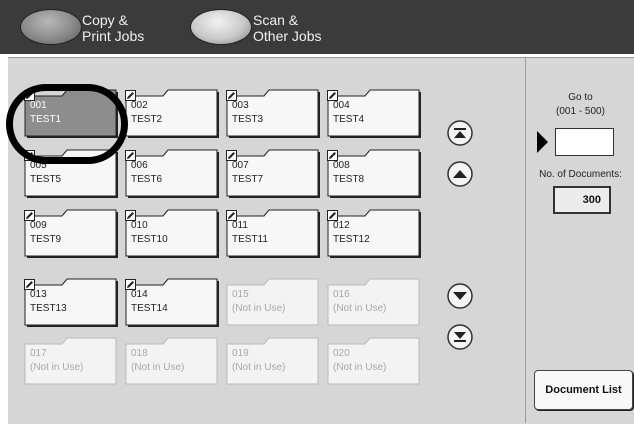 This screenshot has height=424, width=634. What do you see at coordinates (584, 142) in the screenshot?
I see `goto-input` at bounding box center [584, 142].